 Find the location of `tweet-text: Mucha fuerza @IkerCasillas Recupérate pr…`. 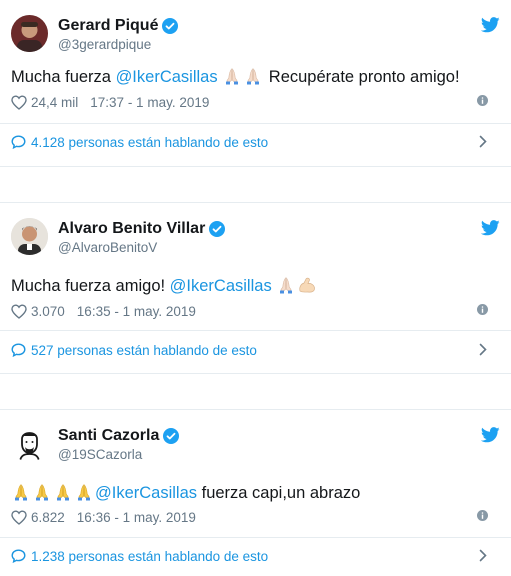

tweet-text: Mucha fuerza @IkerCasillas Recupérate pr… is located at coordinates (255, 77).